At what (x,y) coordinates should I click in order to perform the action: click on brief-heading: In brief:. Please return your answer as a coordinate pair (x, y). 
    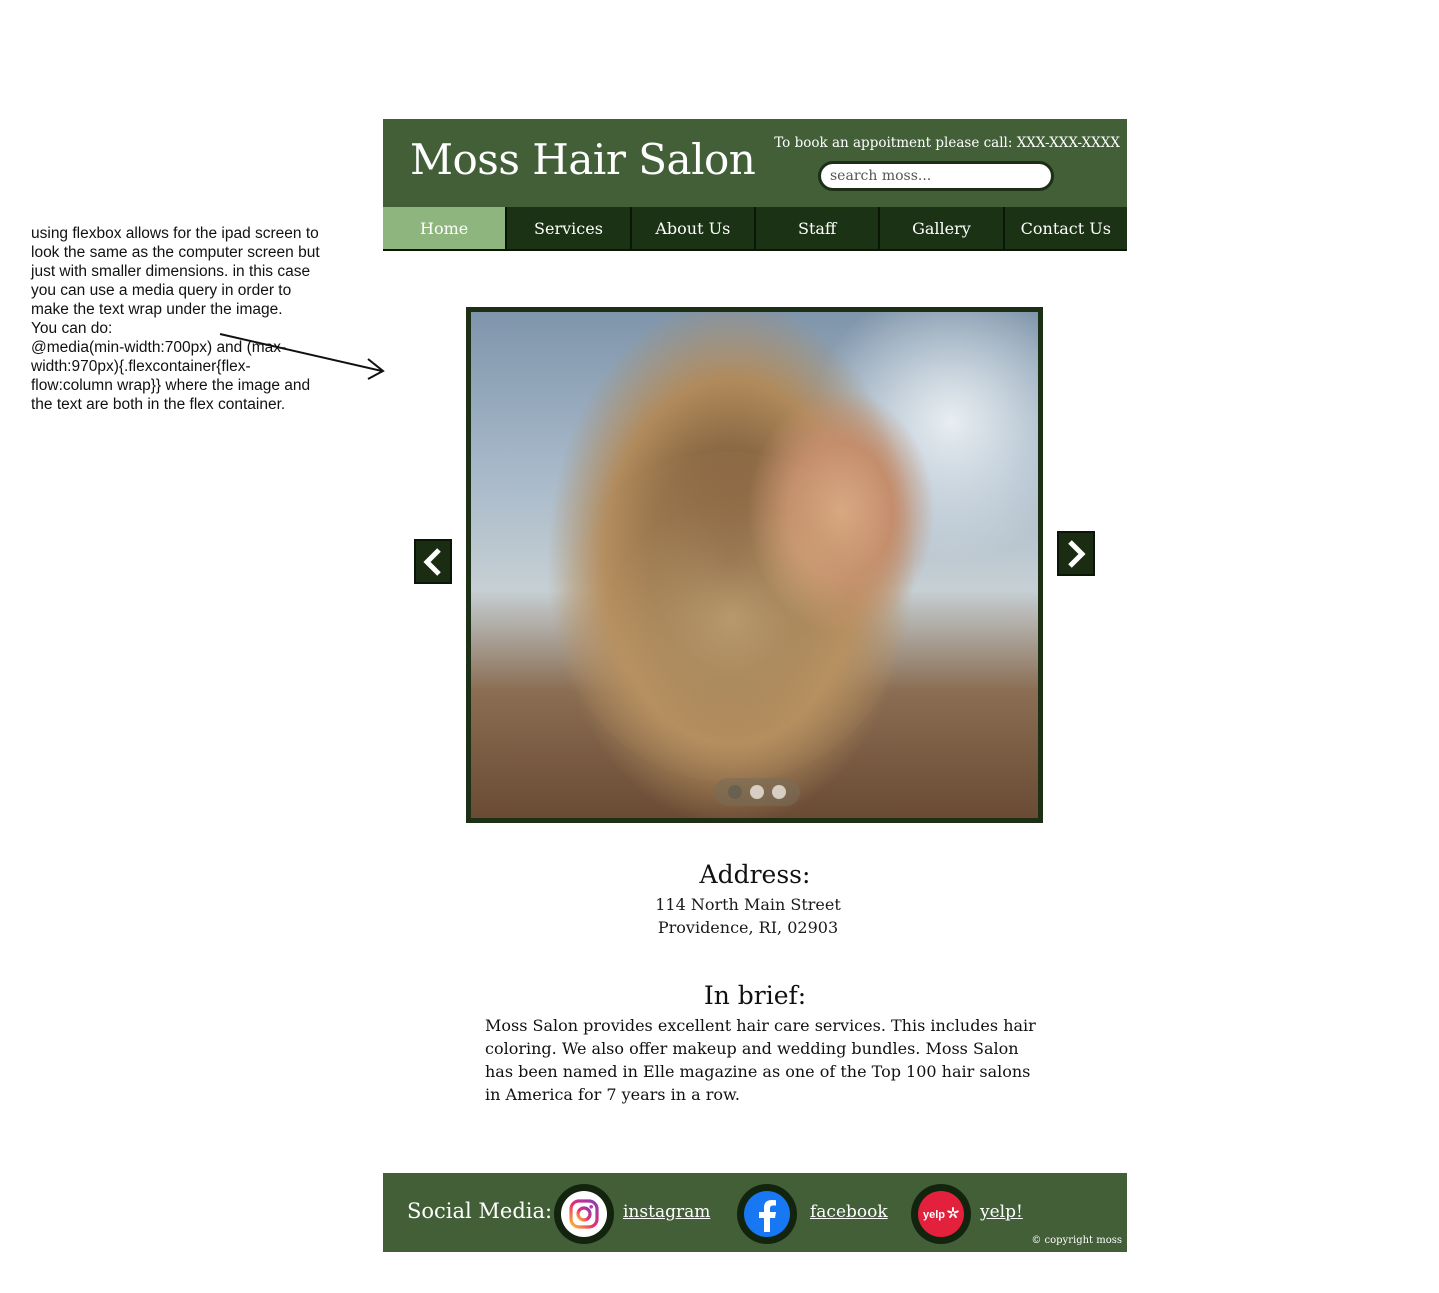
    Looking at the image, I should click on (755, 995).